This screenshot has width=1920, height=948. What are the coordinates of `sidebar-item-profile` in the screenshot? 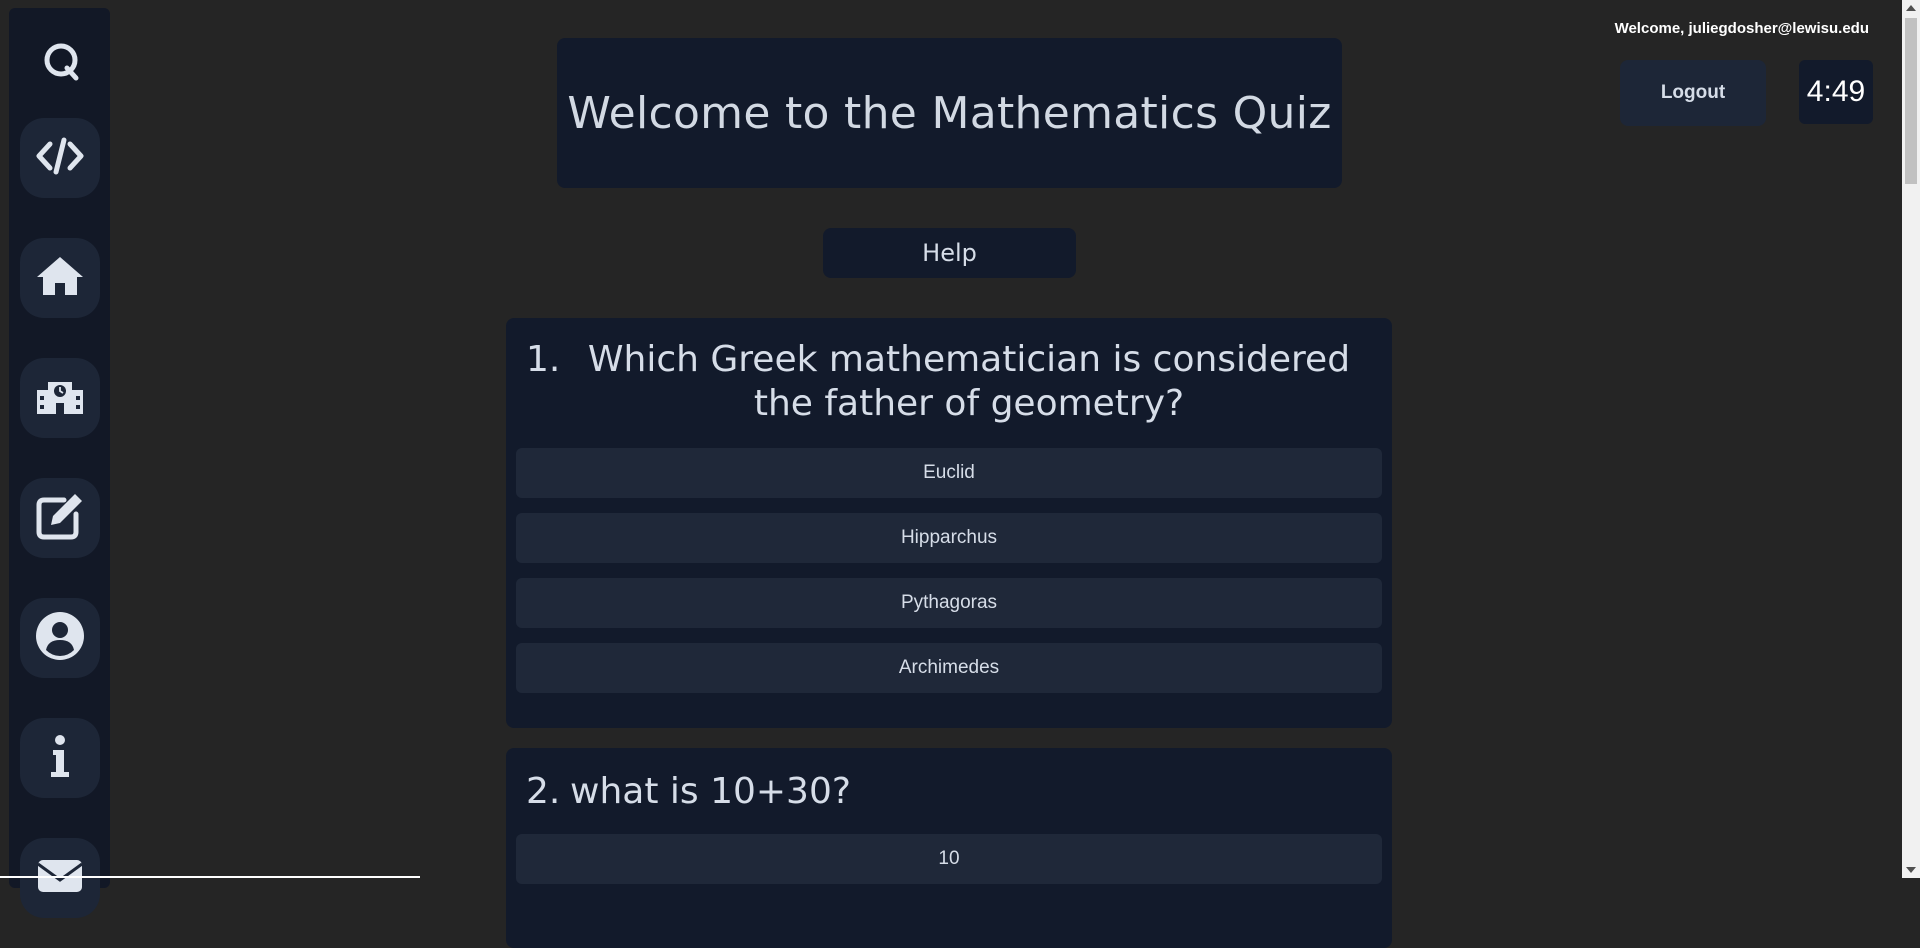 It's located at (60, 638).